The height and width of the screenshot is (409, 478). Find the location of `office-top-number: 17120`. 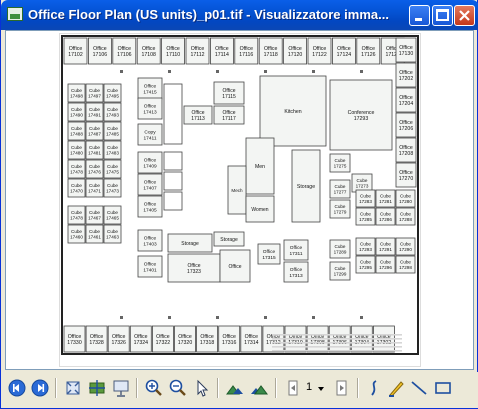

office-top-number: 17120 is located at coordinates (295, 55).